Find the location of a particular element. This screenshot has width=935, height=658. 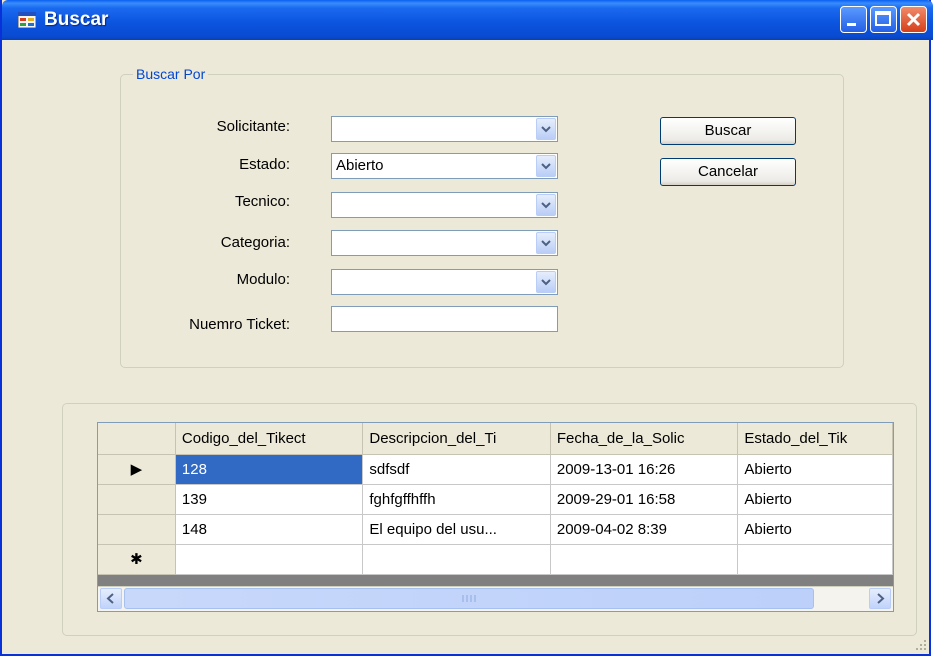

window-title: Buscar is located at coordinates (76, 19).